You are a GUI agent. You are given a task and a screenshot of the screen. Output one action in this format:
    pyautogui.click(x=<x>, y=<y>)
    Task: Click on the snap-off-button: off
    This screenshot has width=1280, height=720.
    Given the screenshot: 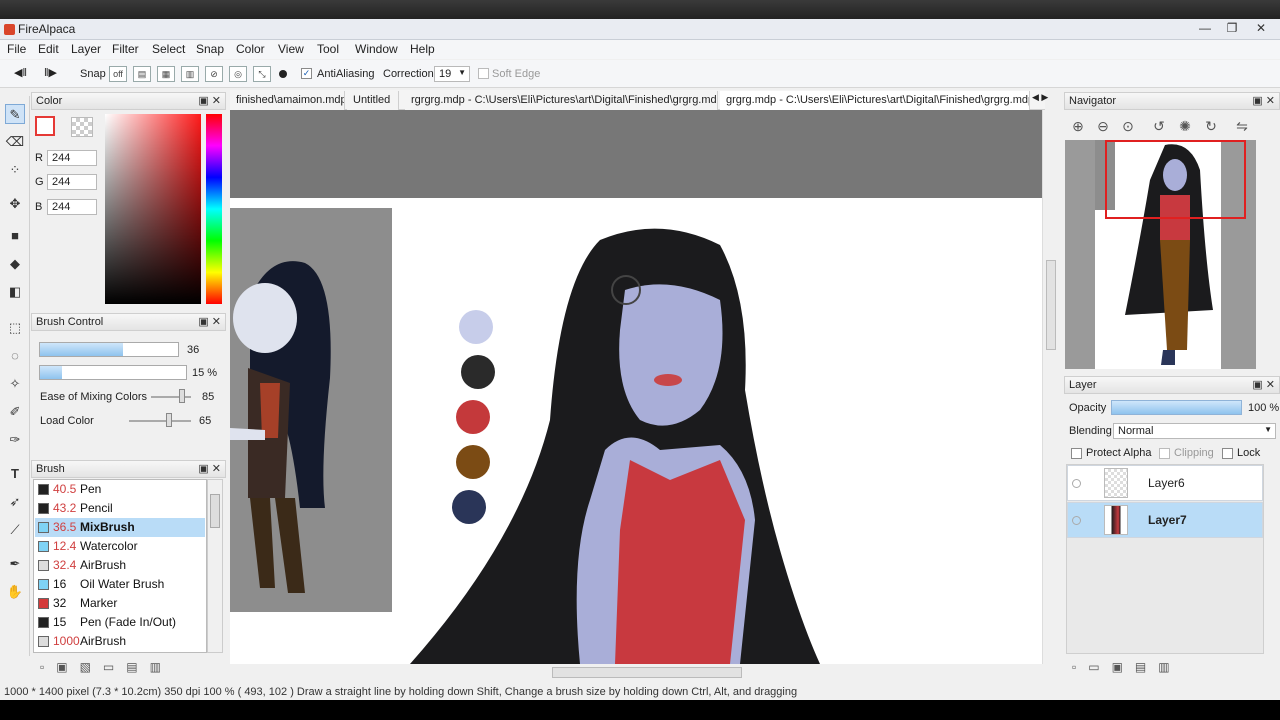 What is the action you would take?
    pyautogui.click(x=118, y=74)
    